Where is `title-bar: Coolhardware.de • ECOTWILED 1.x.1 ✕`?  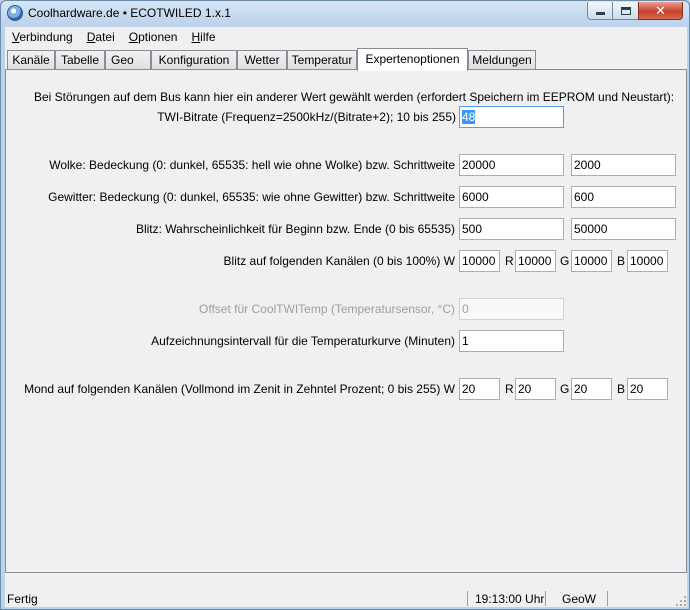
title-bar: Coolhardware.de • ECOTWILED 1.x.1 ✕ is located at coordinates (345, 13).